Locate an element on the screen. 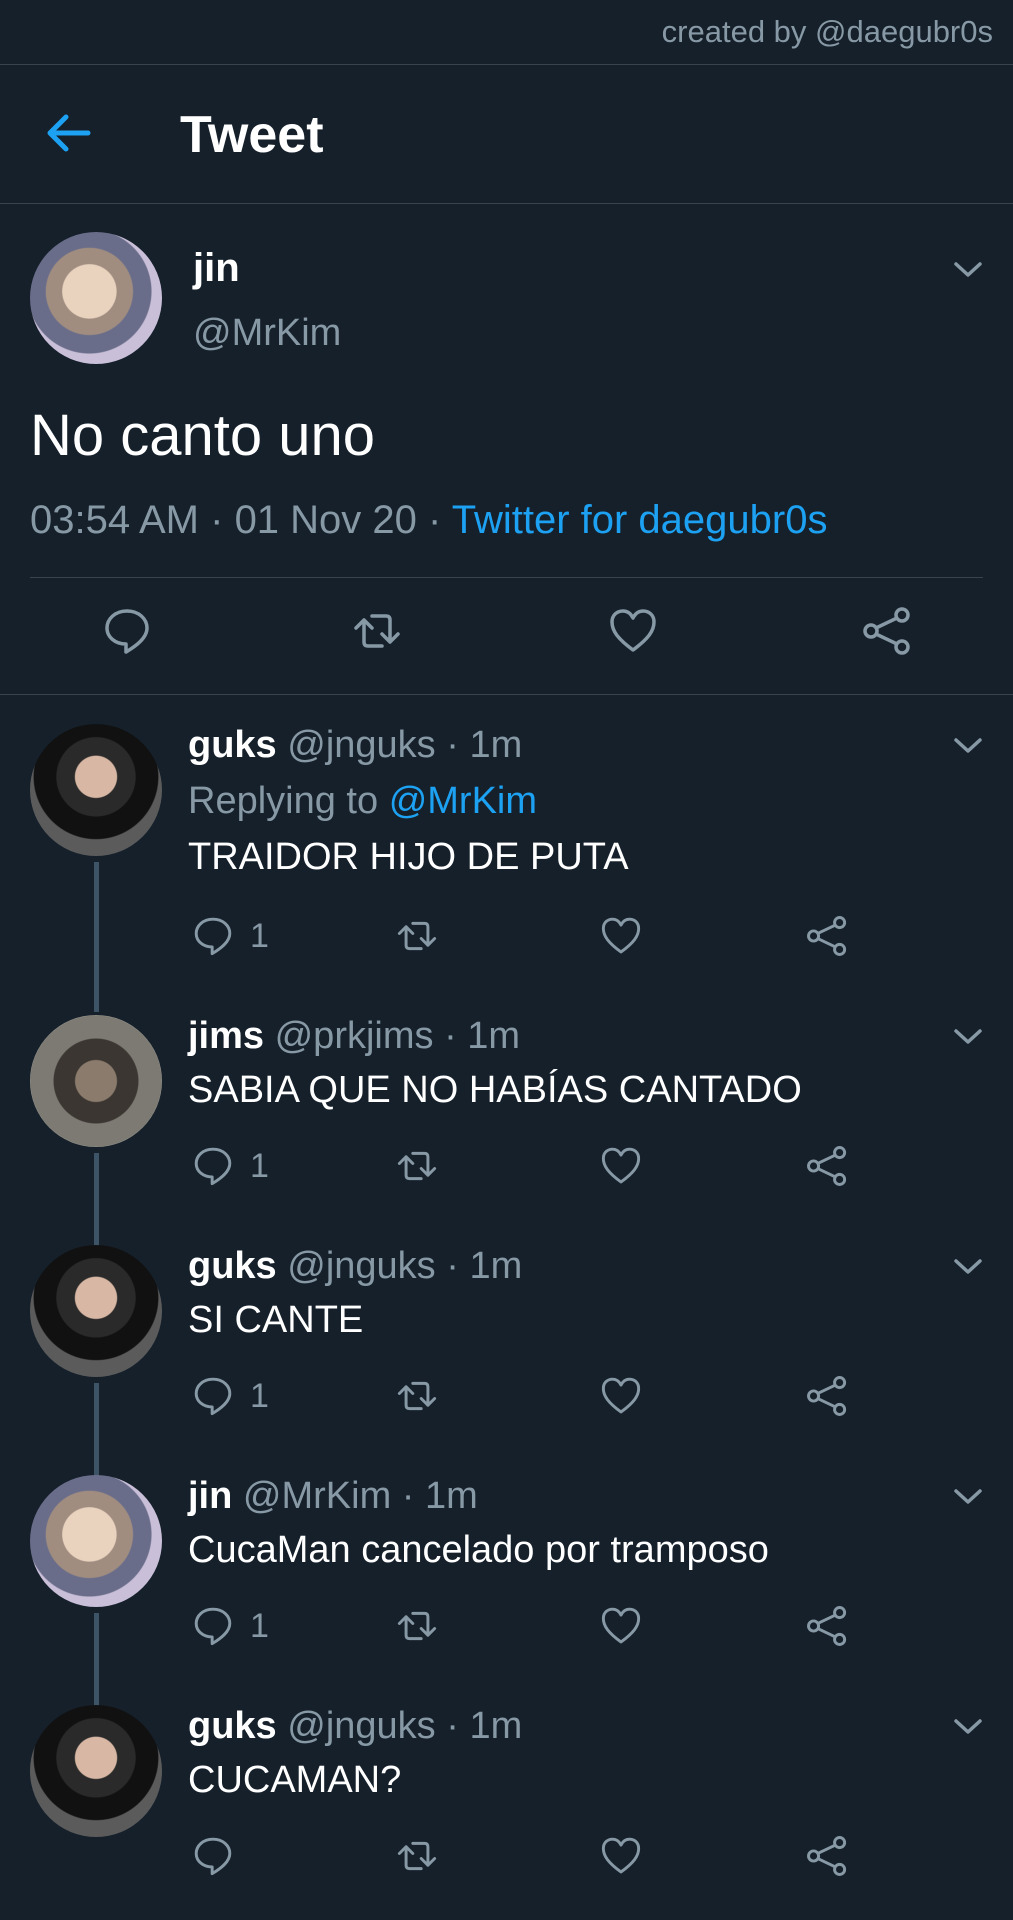 The height and width of the screenshot is (1920, 1013). replying-to-link: @MrKim is located at coordinates (463, 801).